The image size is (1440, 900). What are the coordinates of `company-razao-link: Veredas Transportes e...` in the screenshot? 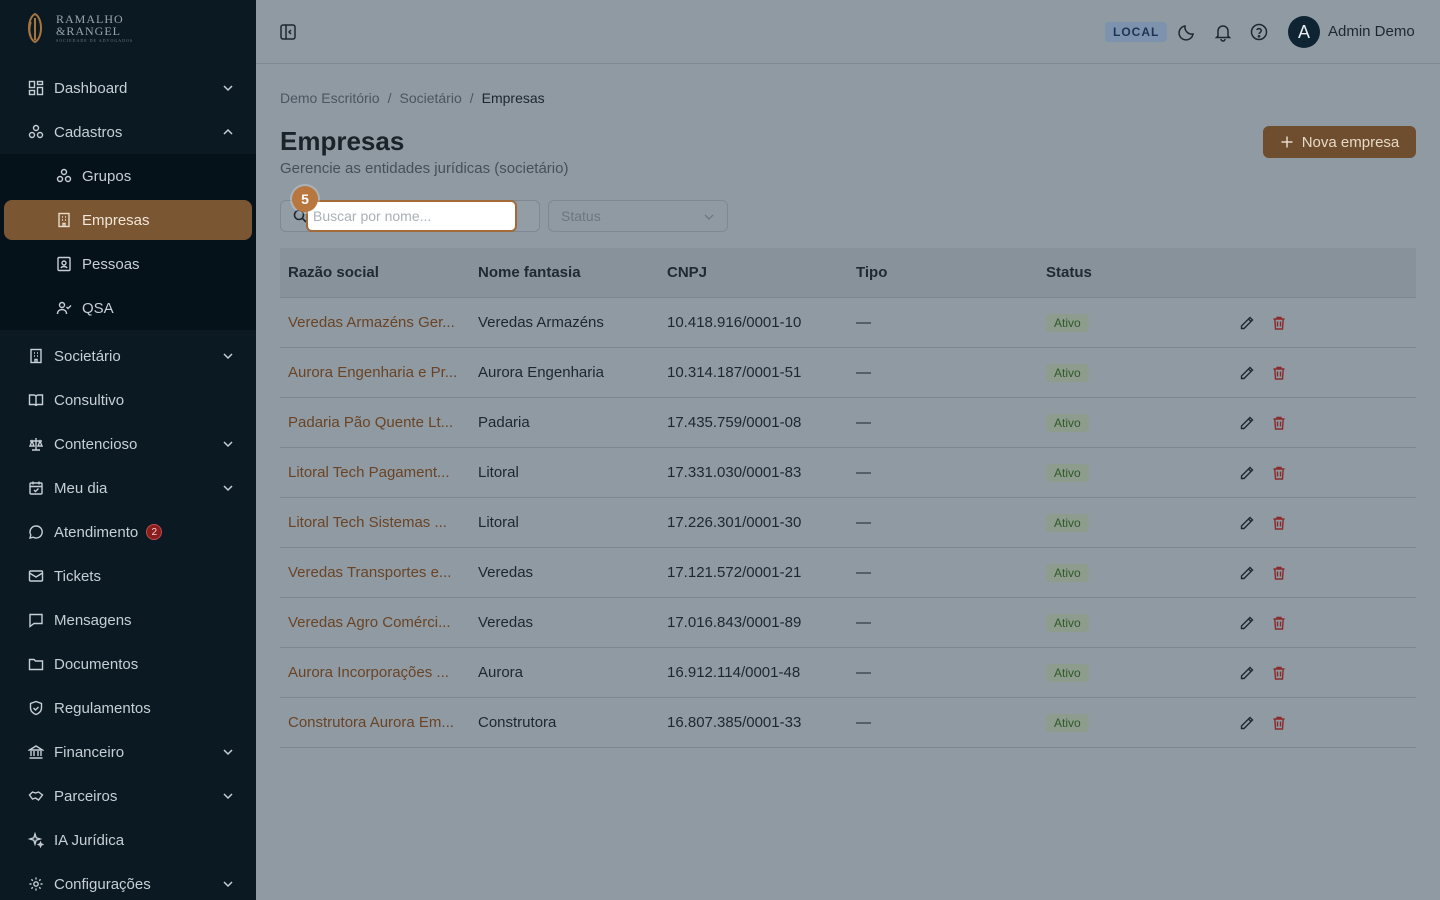 It's located at (378, 572).